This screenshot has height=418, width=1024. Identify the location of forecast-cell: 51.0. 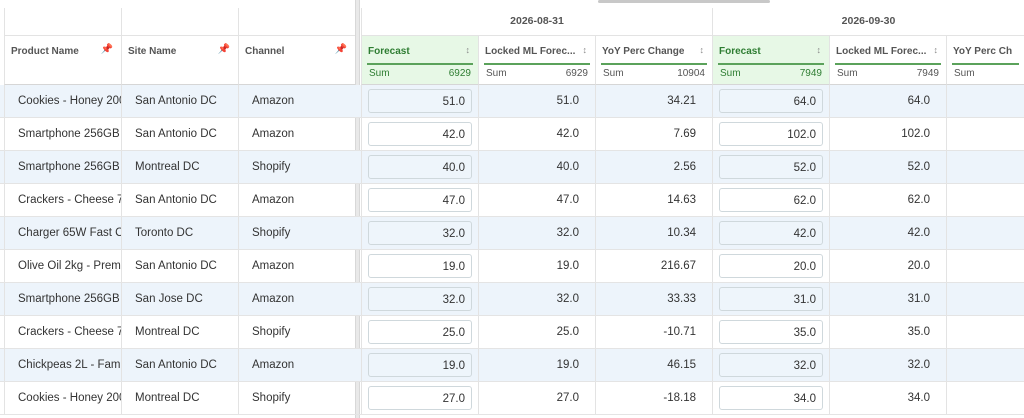
(419, 101).